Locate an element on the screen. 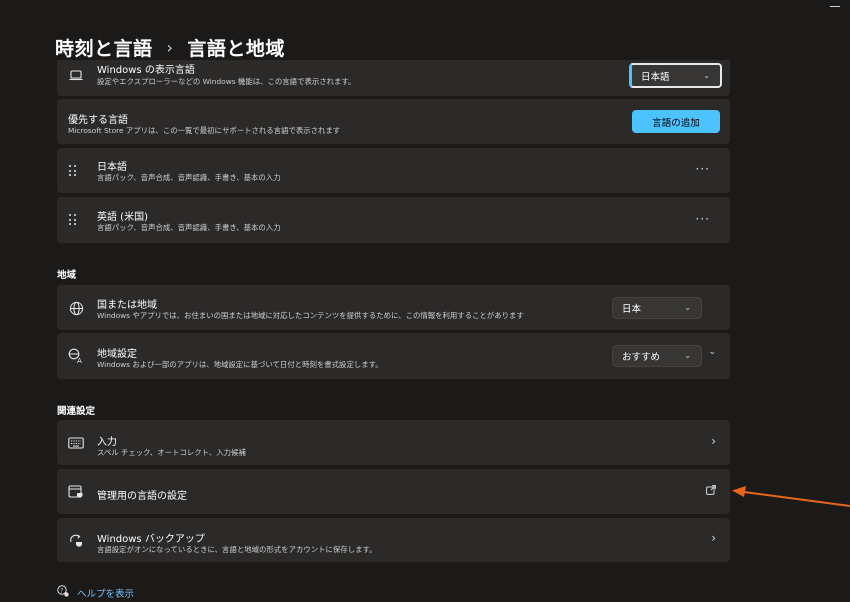  language-list-item: 英語 (米国) 言語パック、音声合成、音声認識、手書き、基本の入力 ··· is located at coordinates (393, 220).